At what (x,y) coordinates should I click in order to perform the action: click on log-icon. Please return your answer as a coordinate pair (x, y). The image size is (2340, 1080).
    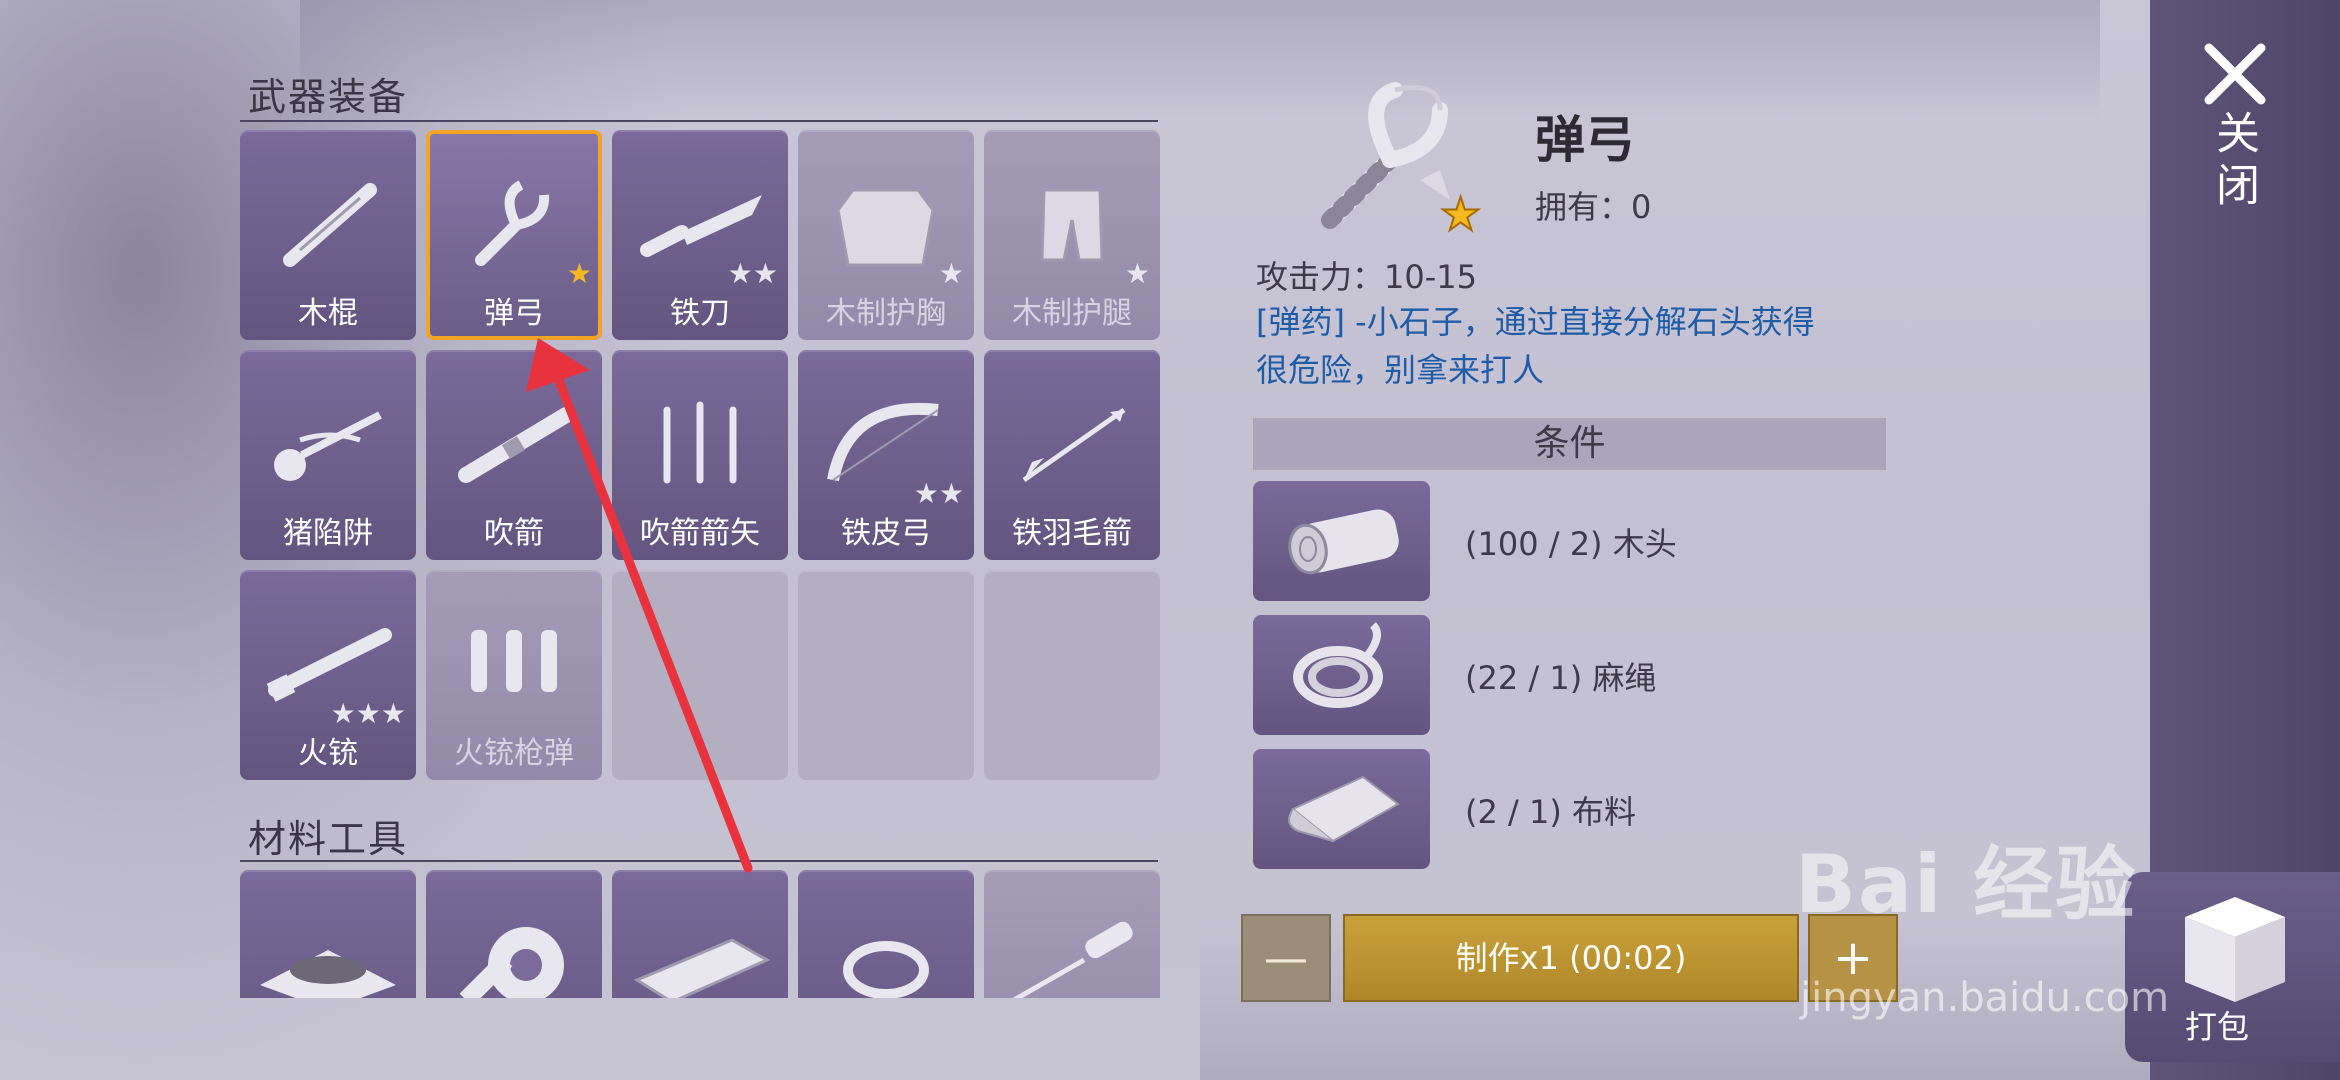
    Looking at the image, I should click on (1343, 542).